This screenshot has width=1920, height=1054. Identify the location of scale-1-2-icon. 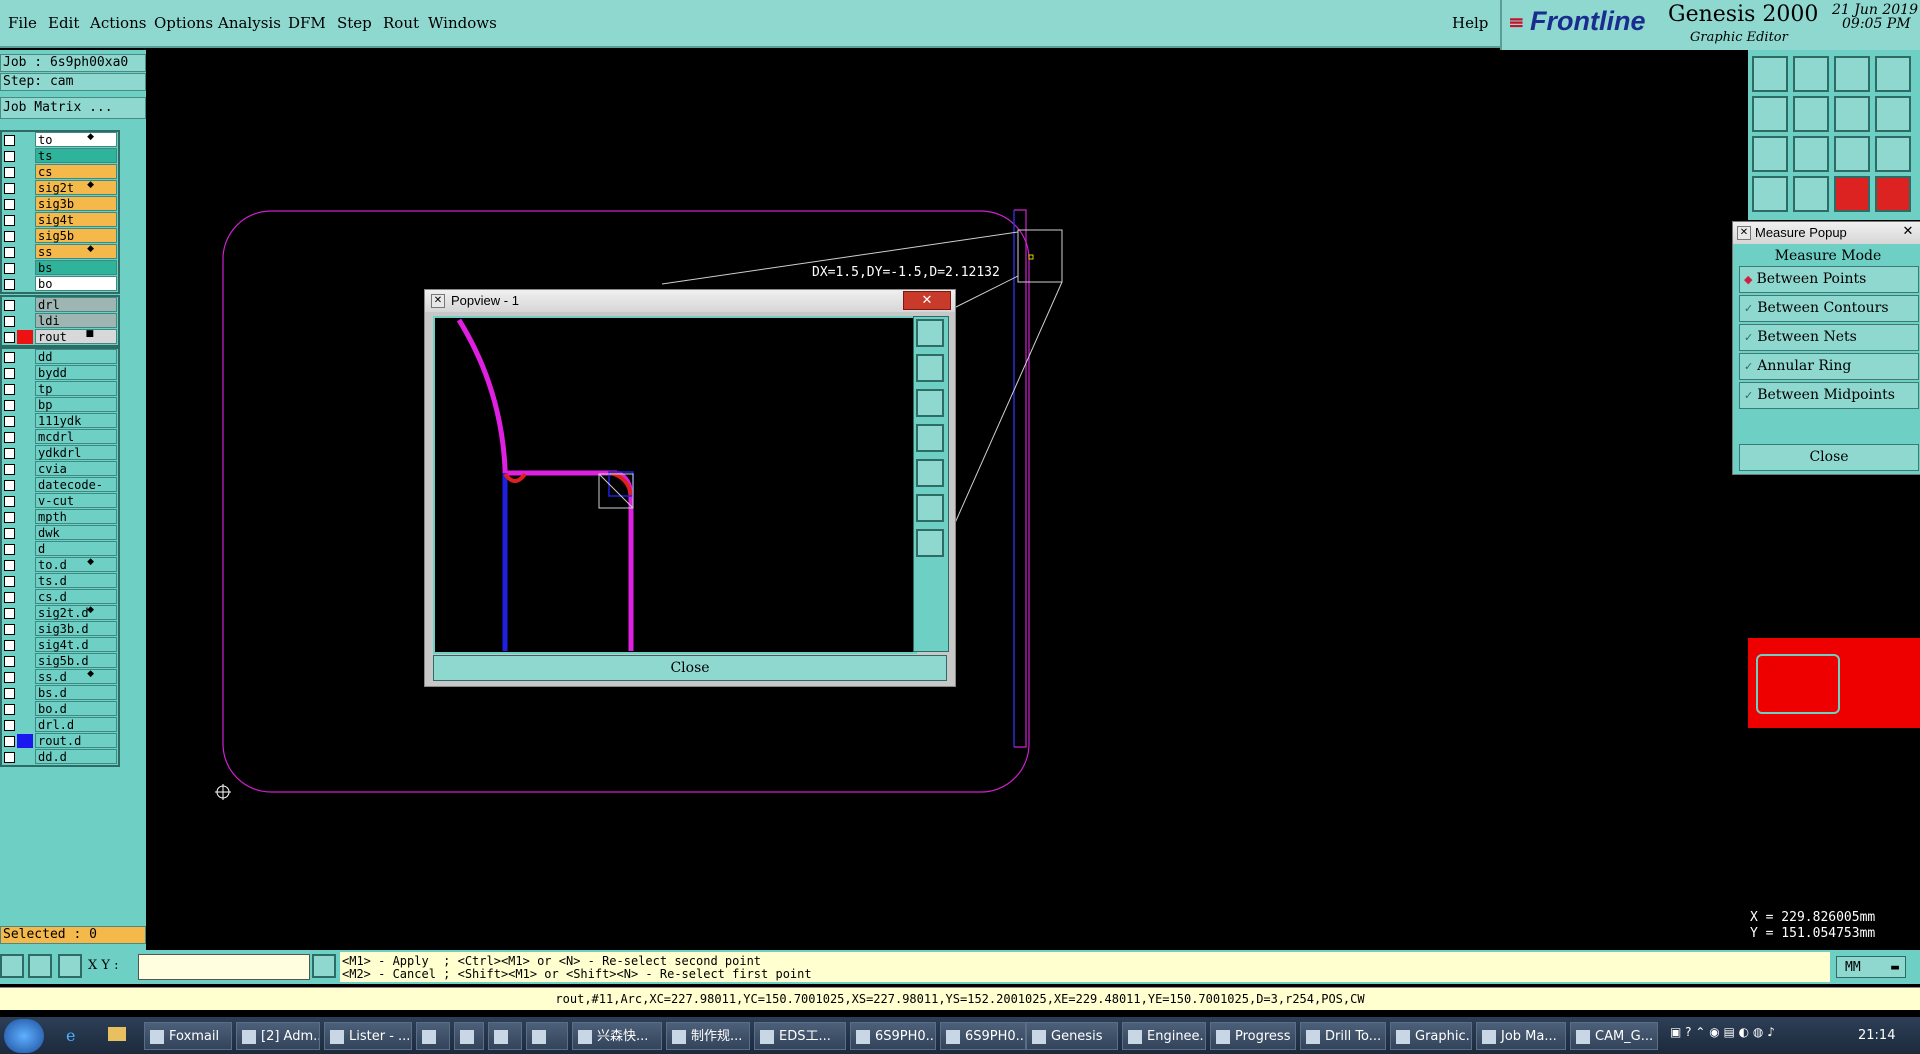
(1852, 154).